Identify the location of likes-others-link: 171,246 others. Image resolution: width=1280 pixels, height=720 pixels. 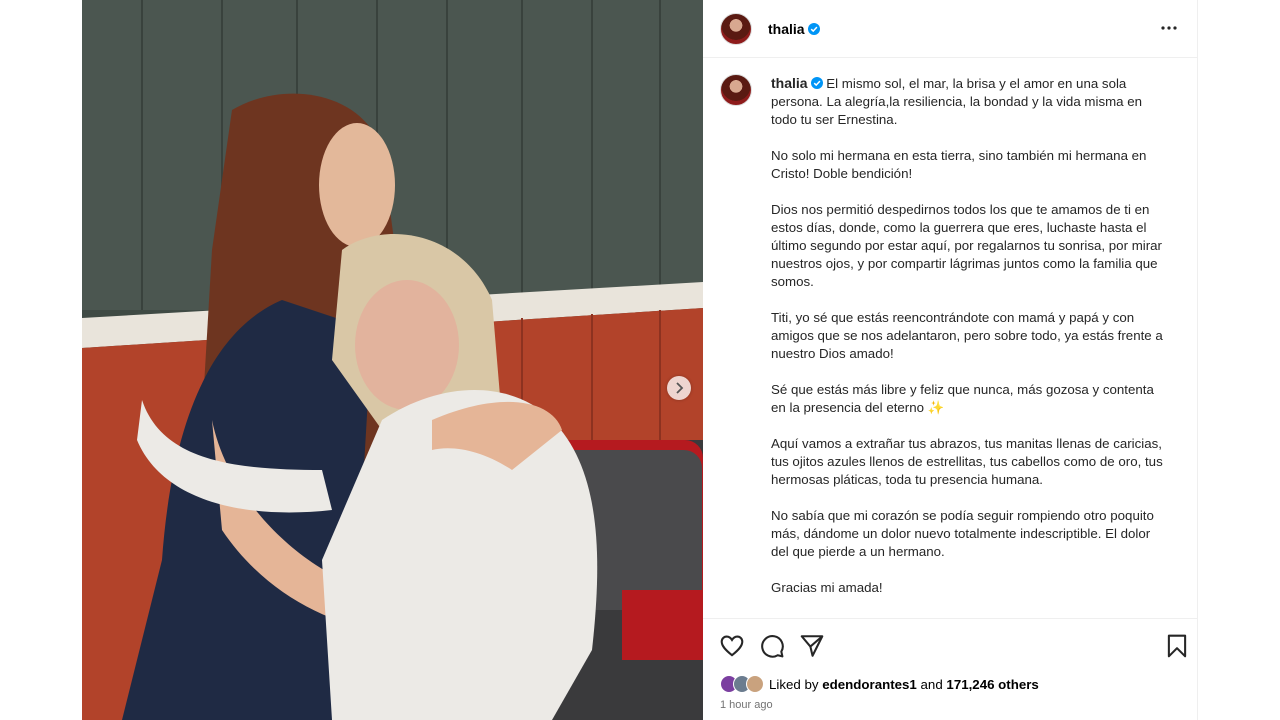
(992, 684).